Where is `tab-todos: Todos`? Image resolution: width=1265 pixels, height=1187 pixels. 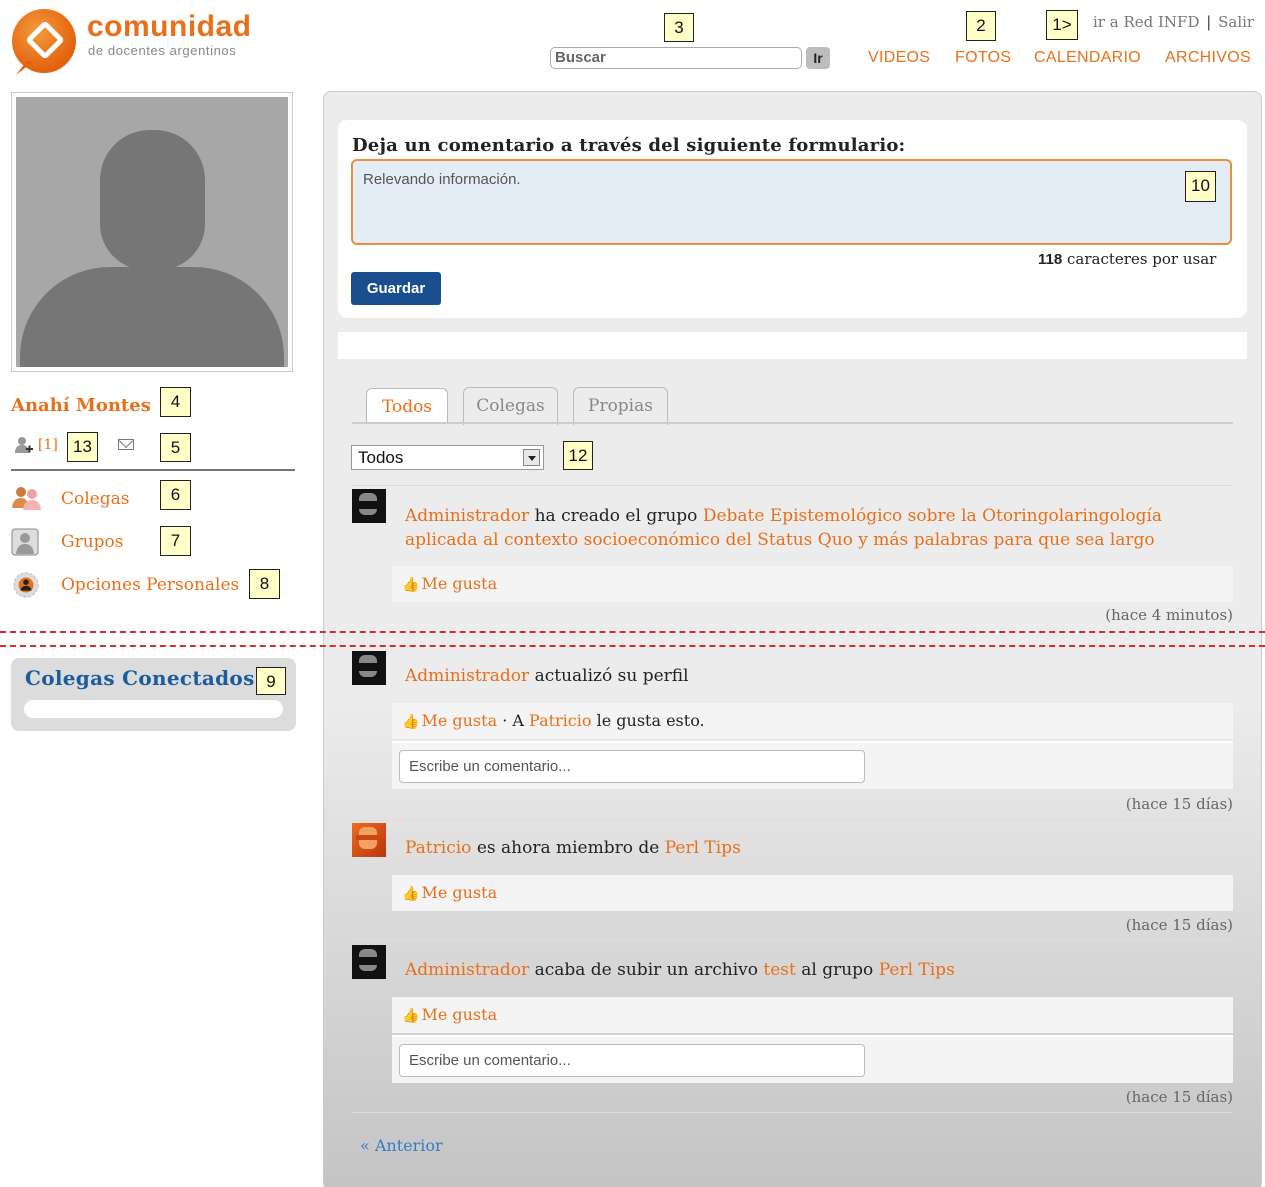 tab-todos: Todos is located at coordinates (407, 406).